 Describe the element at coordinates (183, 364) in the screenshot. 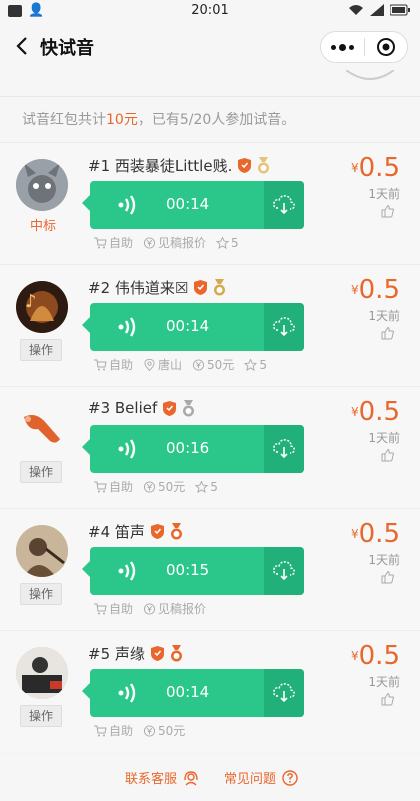

I see `item-meta: 自助 唐山 50元 5` at that location.